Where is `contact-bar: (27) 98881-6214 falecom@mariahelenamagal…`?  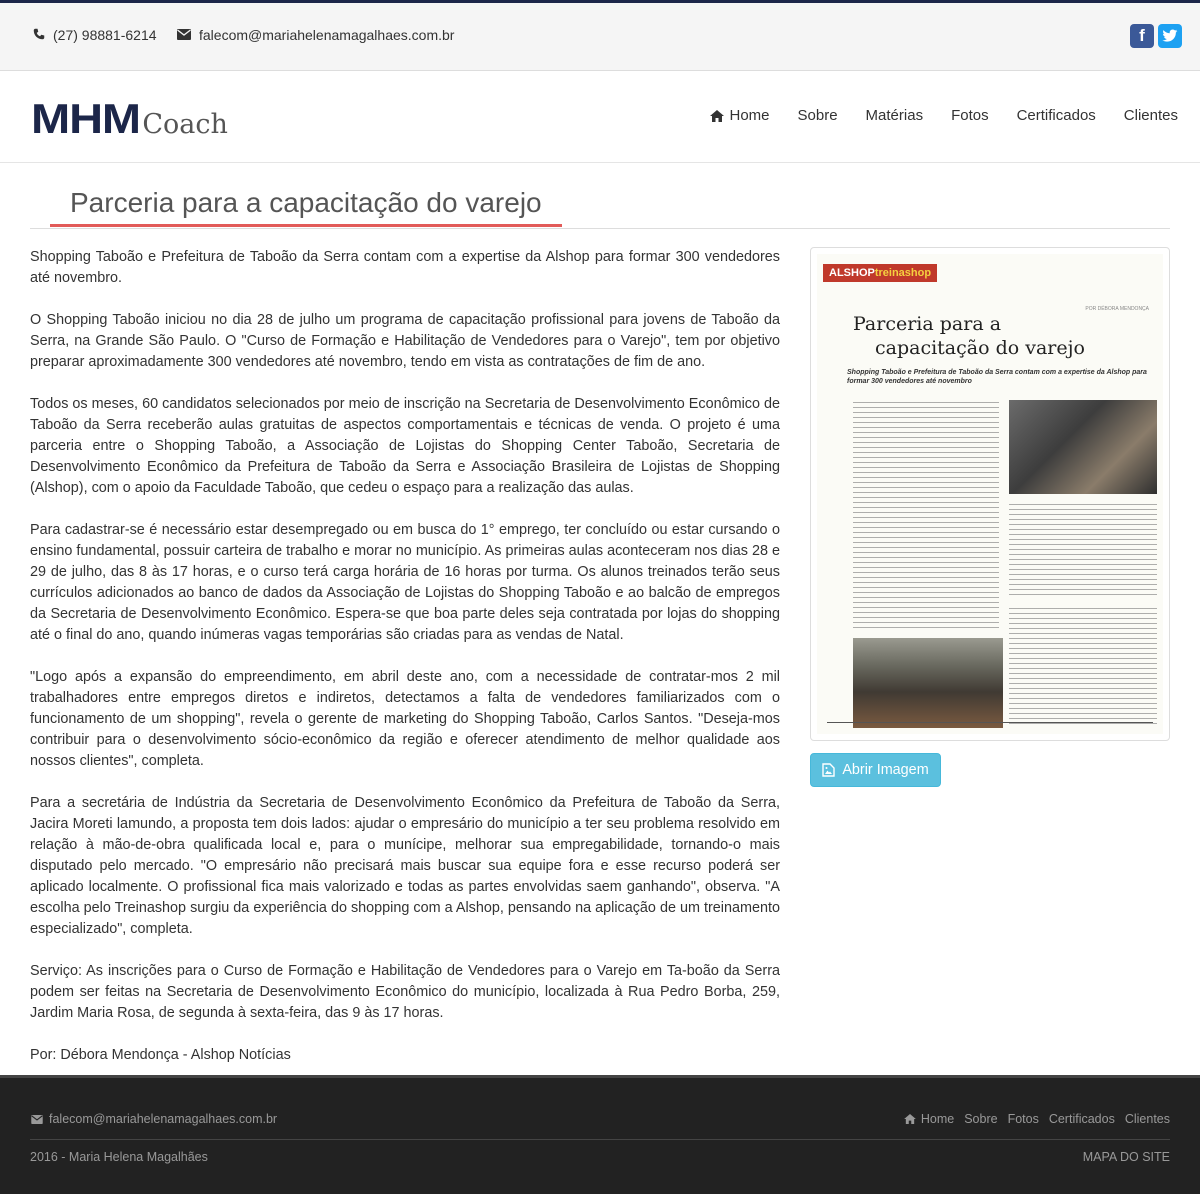 contact-bar: (27) 98881-6214 falecom@mariahelenamagal… is located at coordinates (600, 37).